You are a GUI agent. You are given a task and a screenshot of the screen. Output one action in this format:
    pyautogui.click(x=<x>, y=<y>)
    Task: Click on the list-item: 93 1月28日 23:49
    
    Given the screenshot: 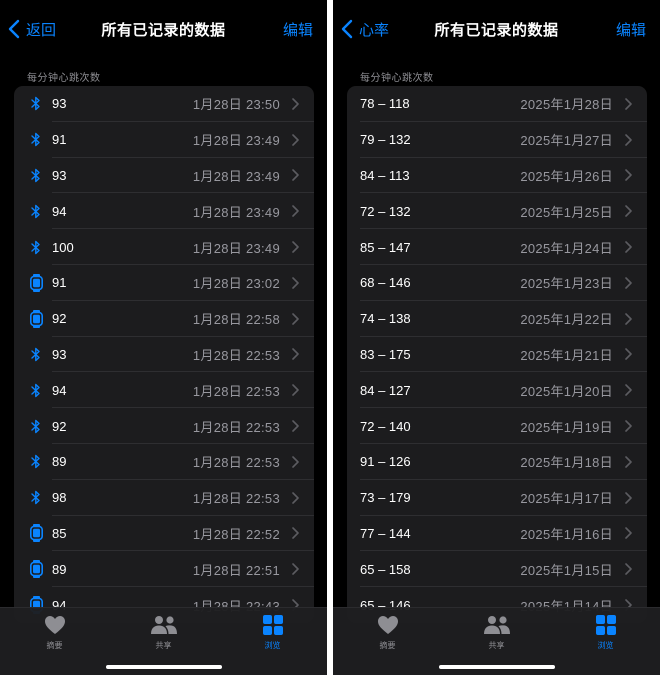 What is the action you would take?
    pyautogui.click(x=164, y=176)
    